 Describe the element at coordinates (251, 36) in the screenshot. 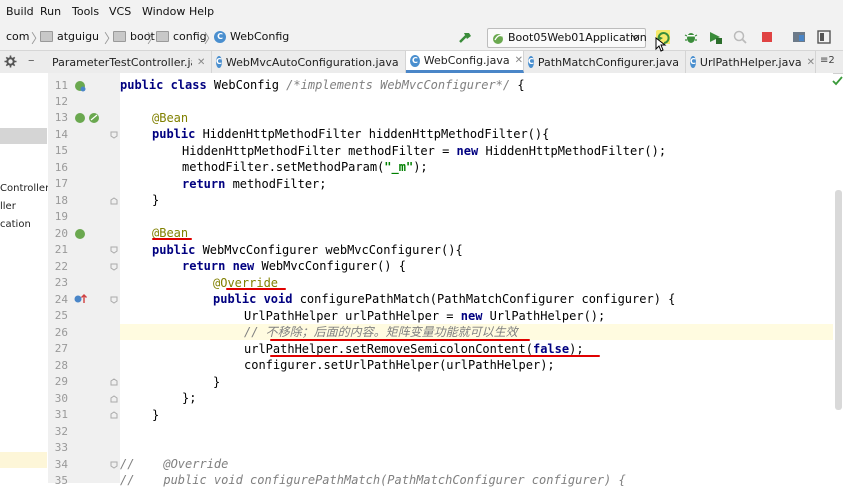

I see `breadcrumb-webconfig: C WebConfig` at that location.